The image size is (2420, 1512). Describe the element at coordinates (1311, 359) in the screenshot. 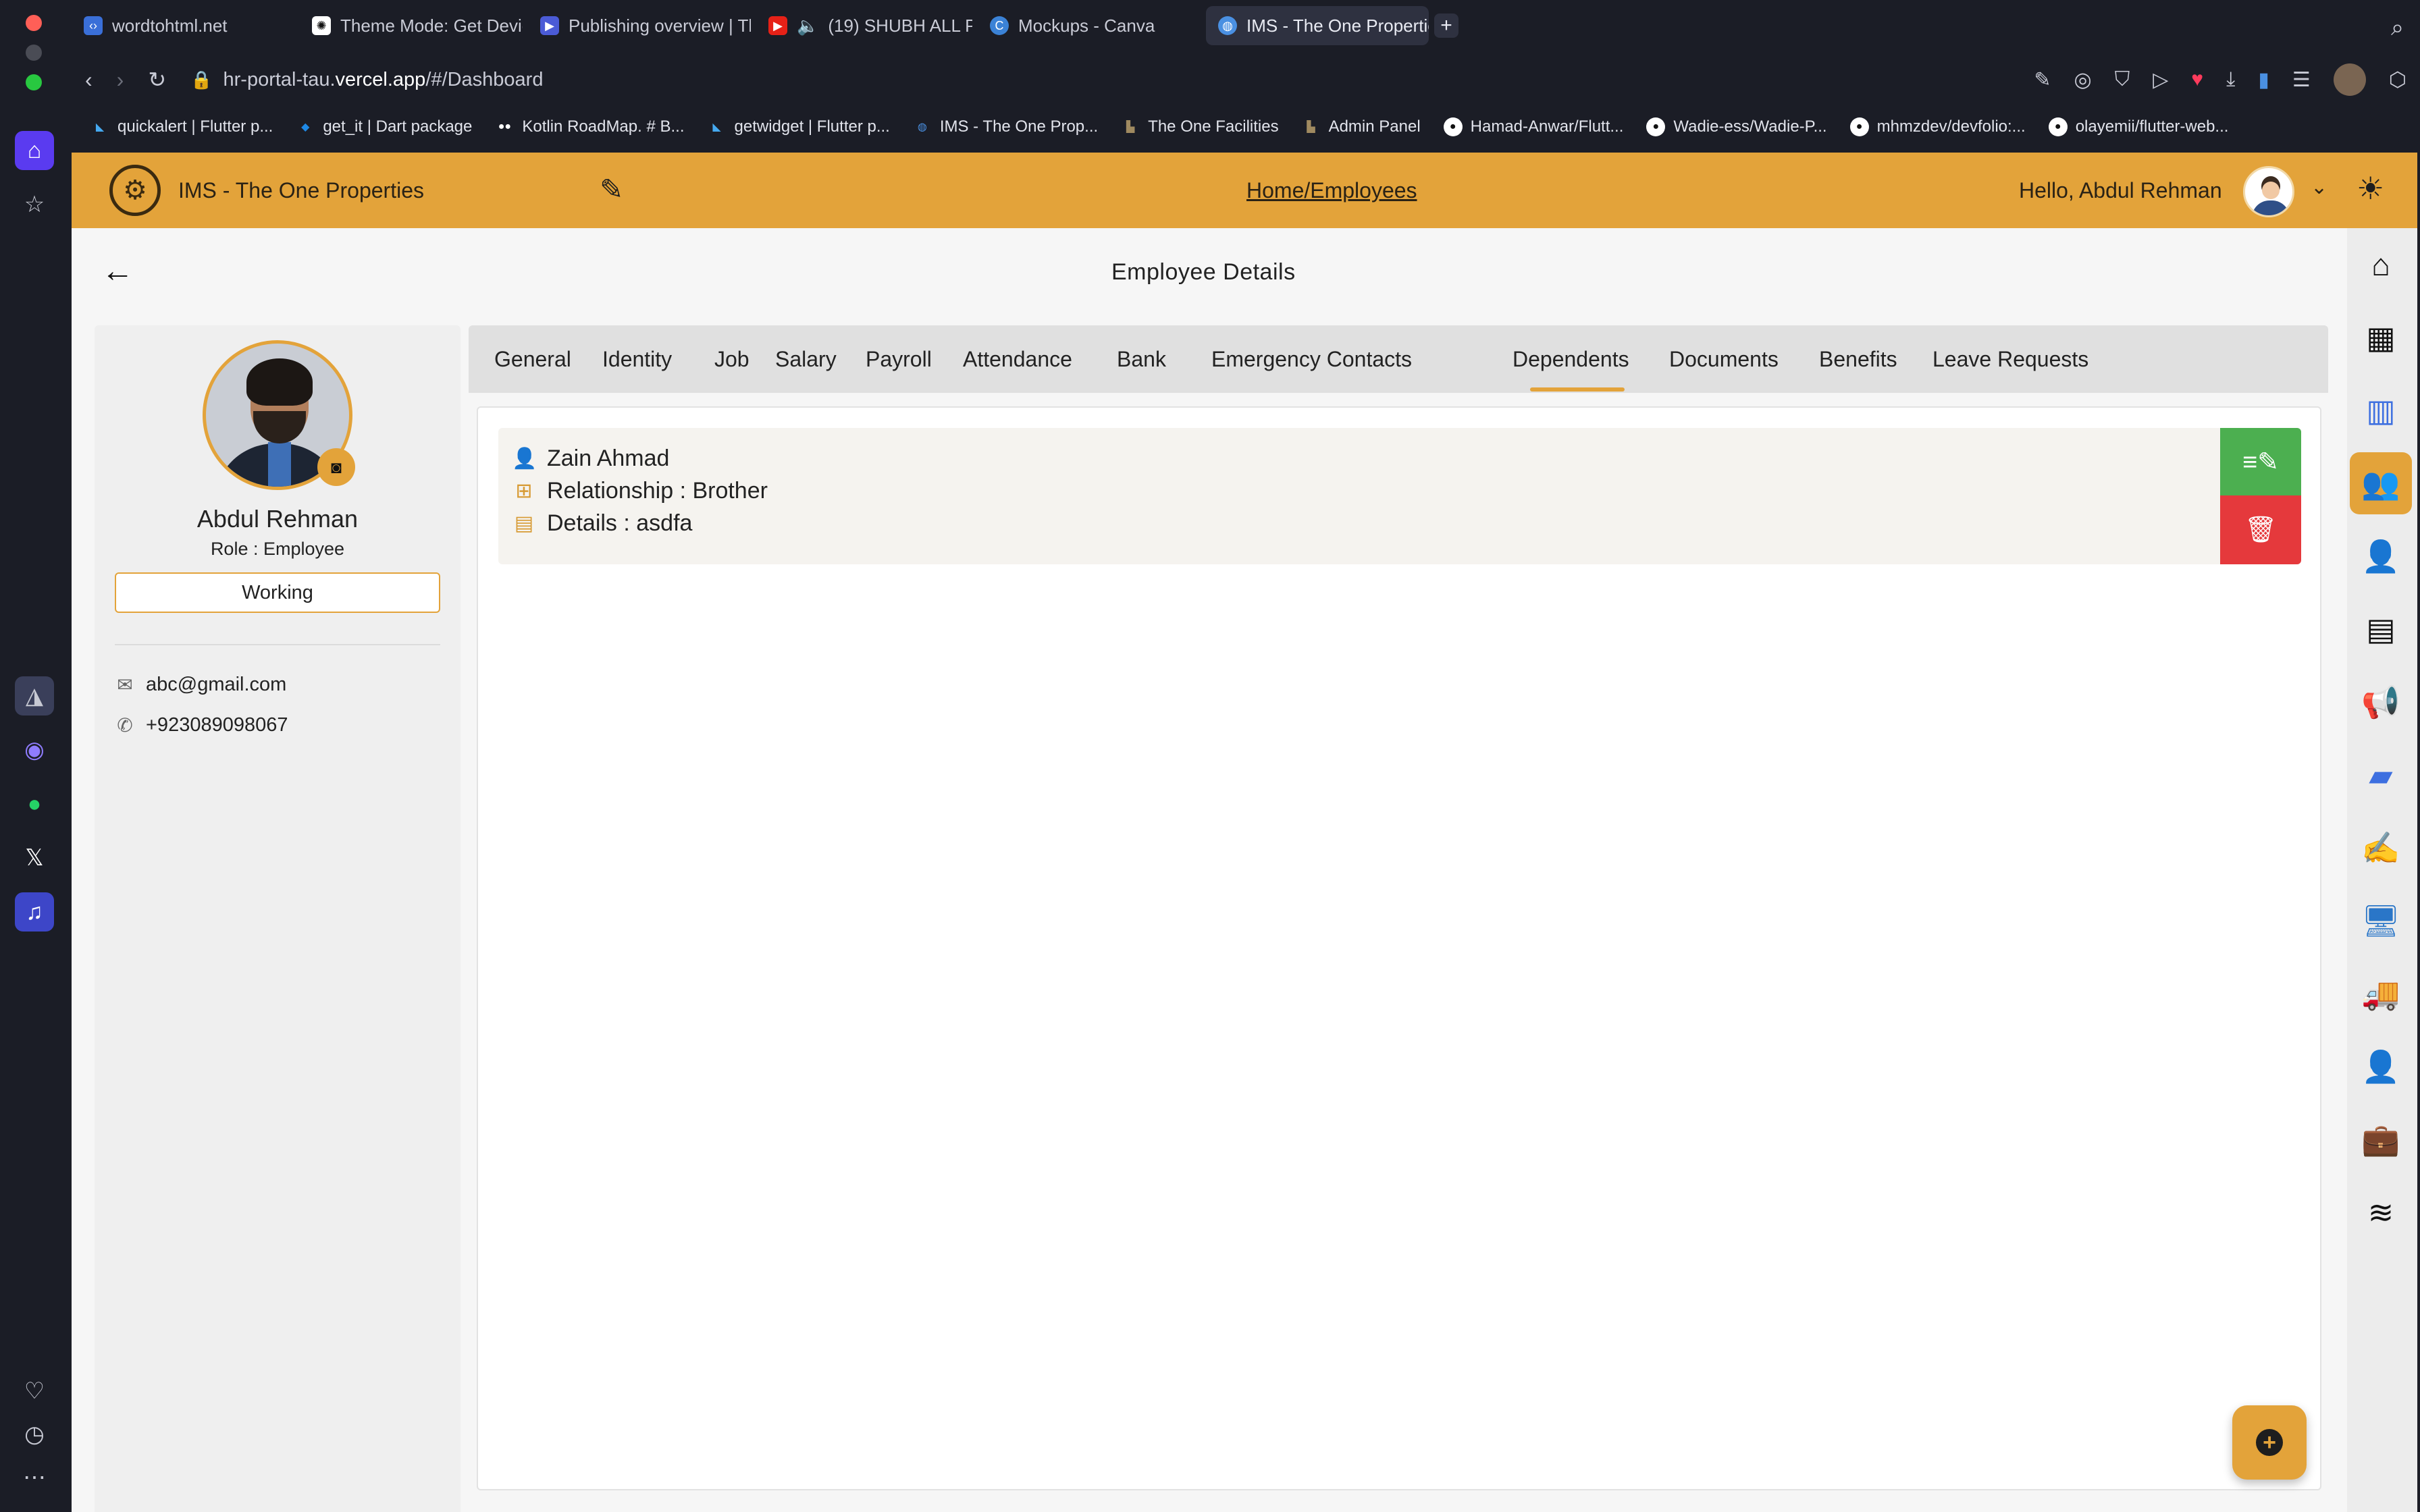

I see `tab-emergency-contacts: Emergency Contacts` at that location.